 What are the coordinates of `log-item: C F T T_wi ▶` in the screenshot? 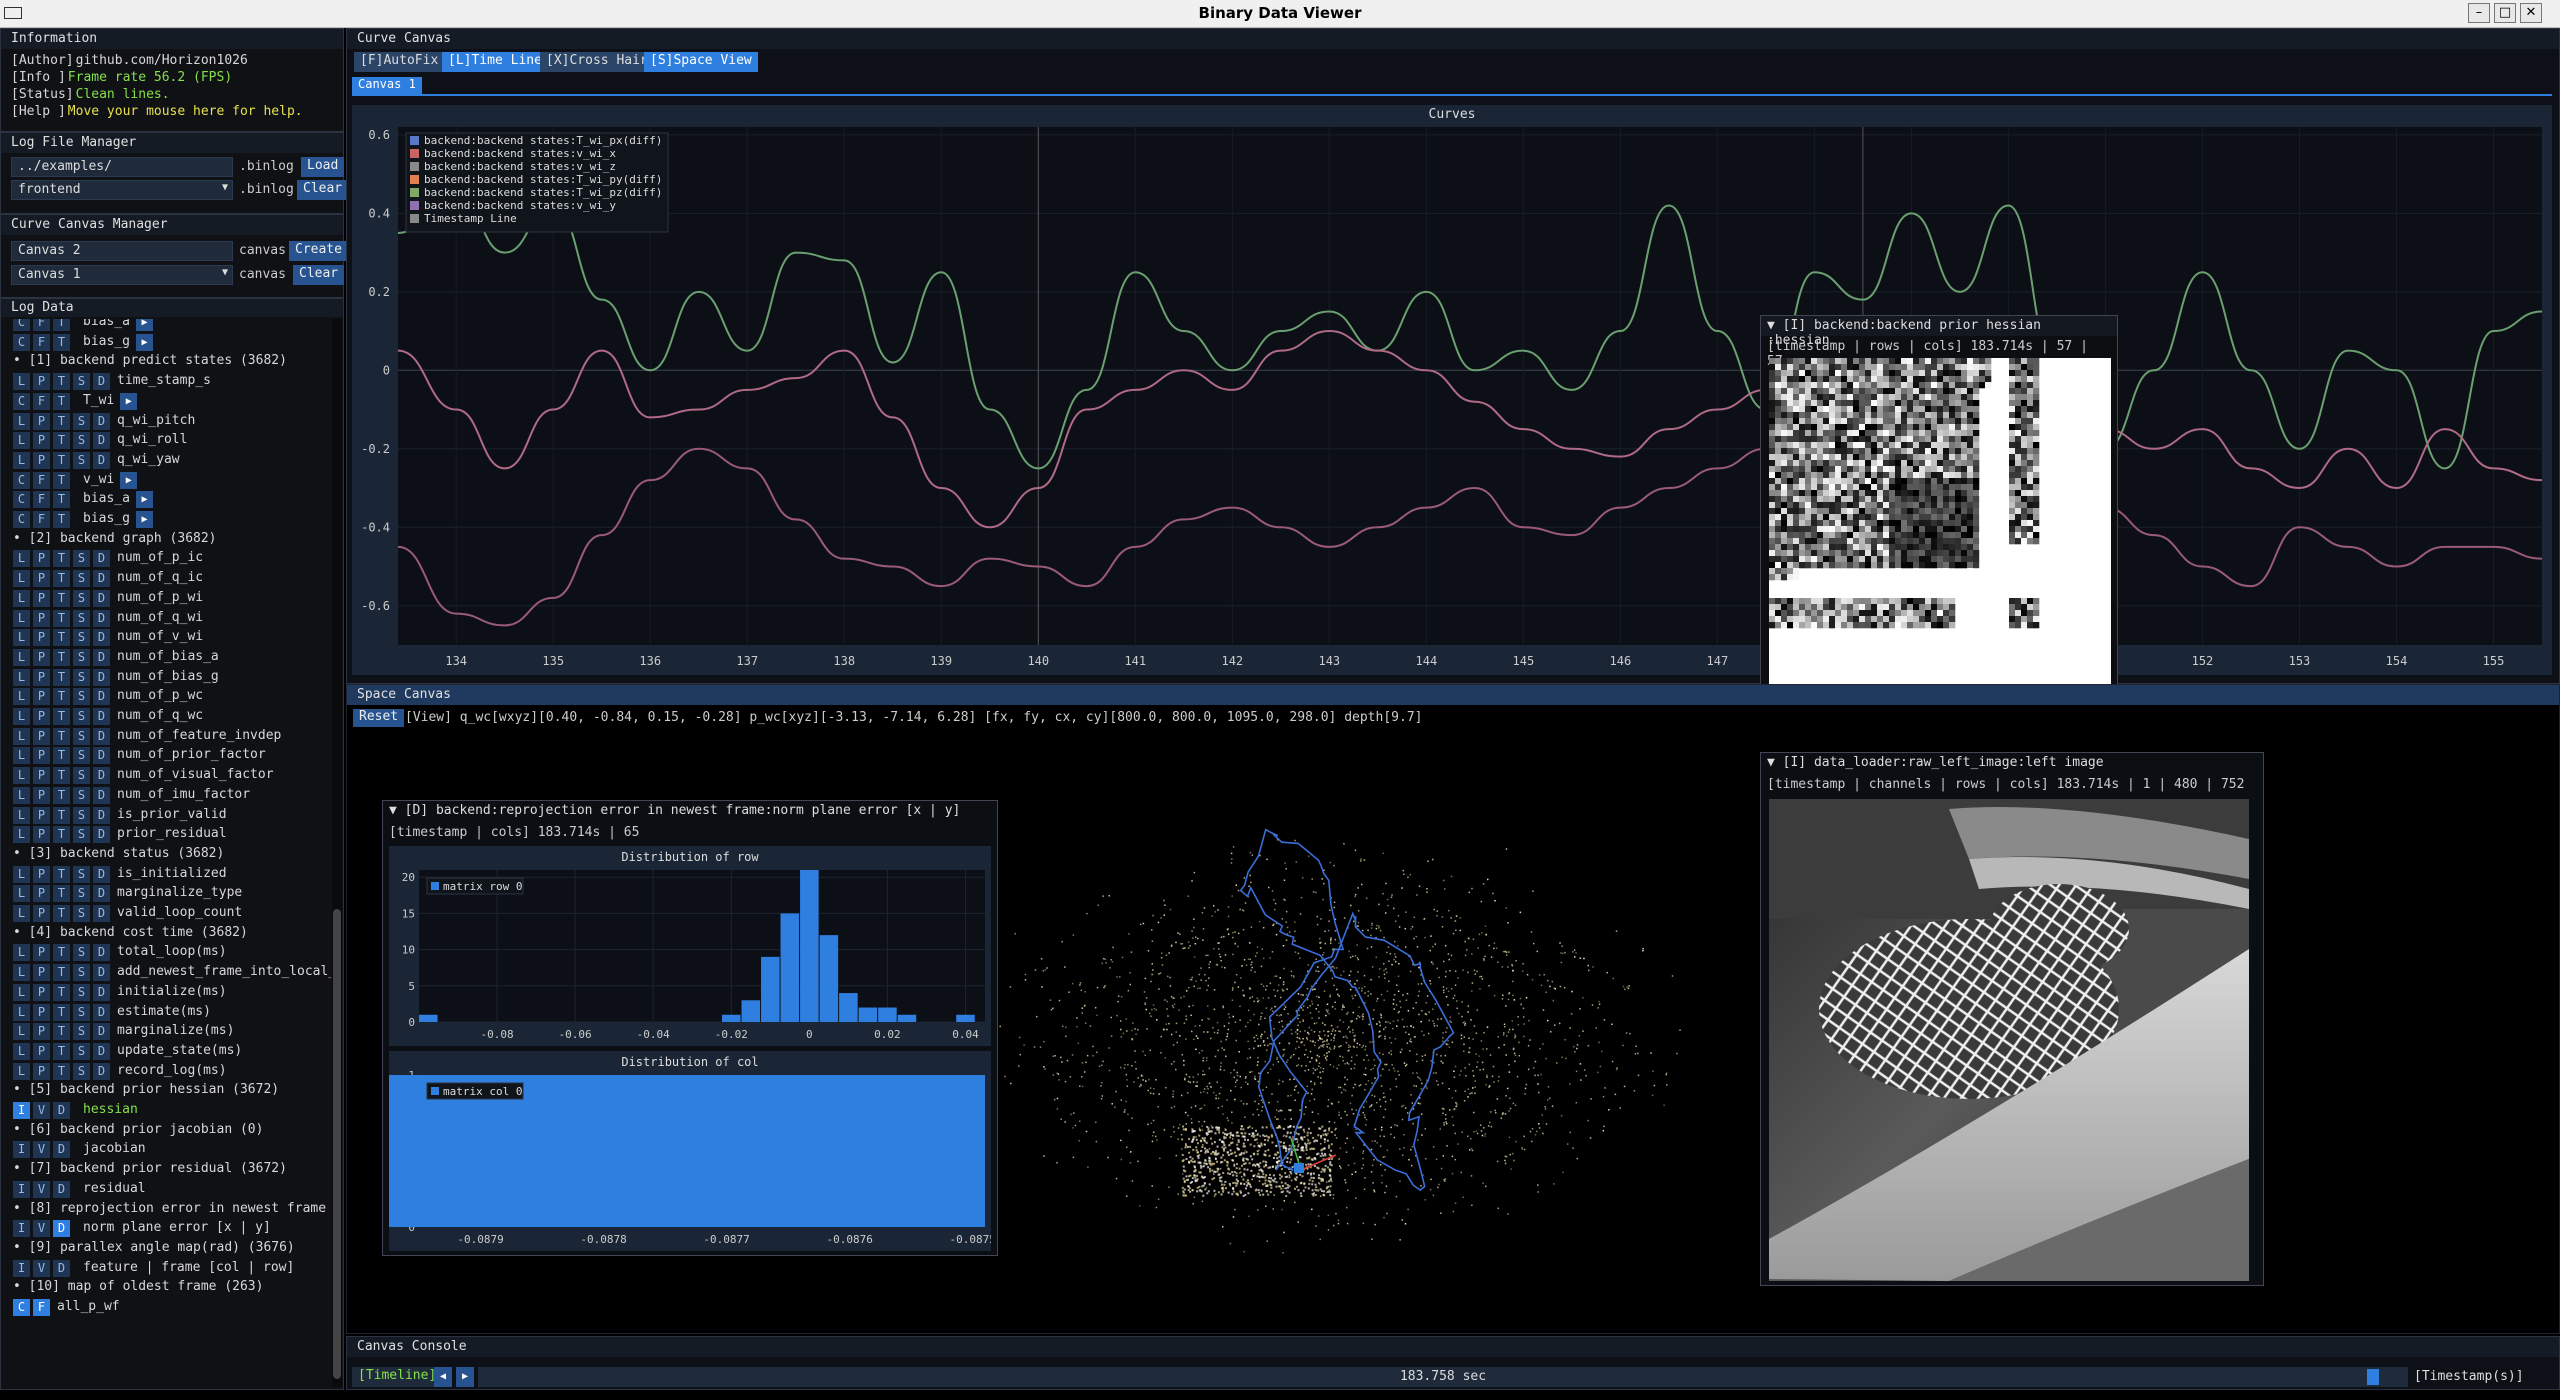 It's located at (75, 402).